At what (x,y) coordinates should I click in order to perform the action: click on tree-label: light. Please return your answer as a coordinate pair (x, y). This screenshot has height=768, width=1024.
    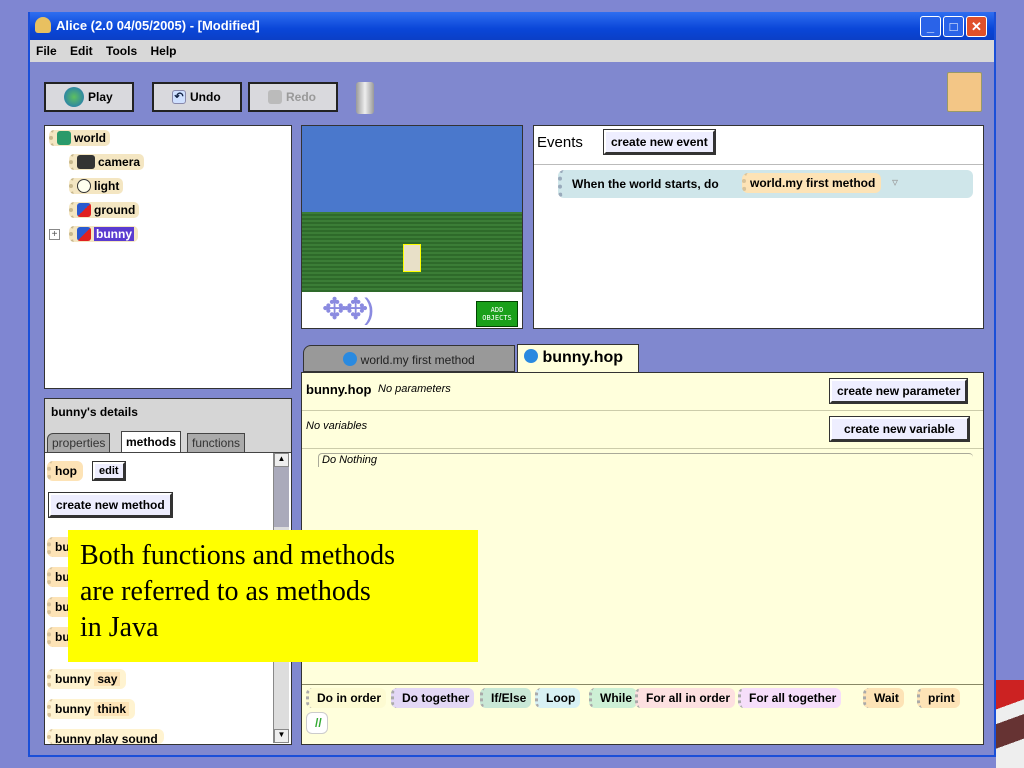
    Looking at the image, I should click on (107, 186).